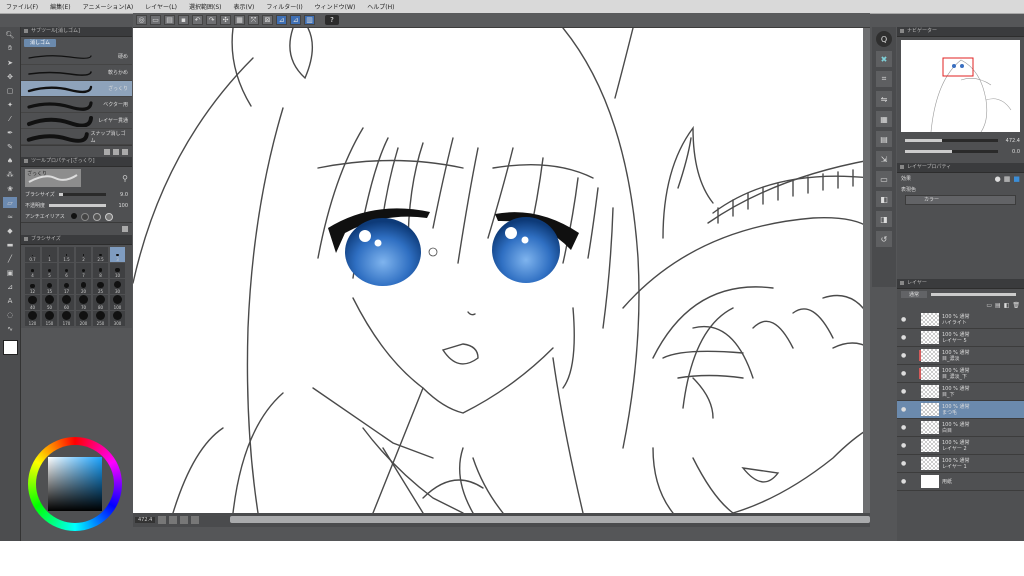 The image size is (1024, 576). What do you see at coordinates (49, 318) in the screenshot?
I see `brush-size-cell: 150` at bounding box center [49, 318].